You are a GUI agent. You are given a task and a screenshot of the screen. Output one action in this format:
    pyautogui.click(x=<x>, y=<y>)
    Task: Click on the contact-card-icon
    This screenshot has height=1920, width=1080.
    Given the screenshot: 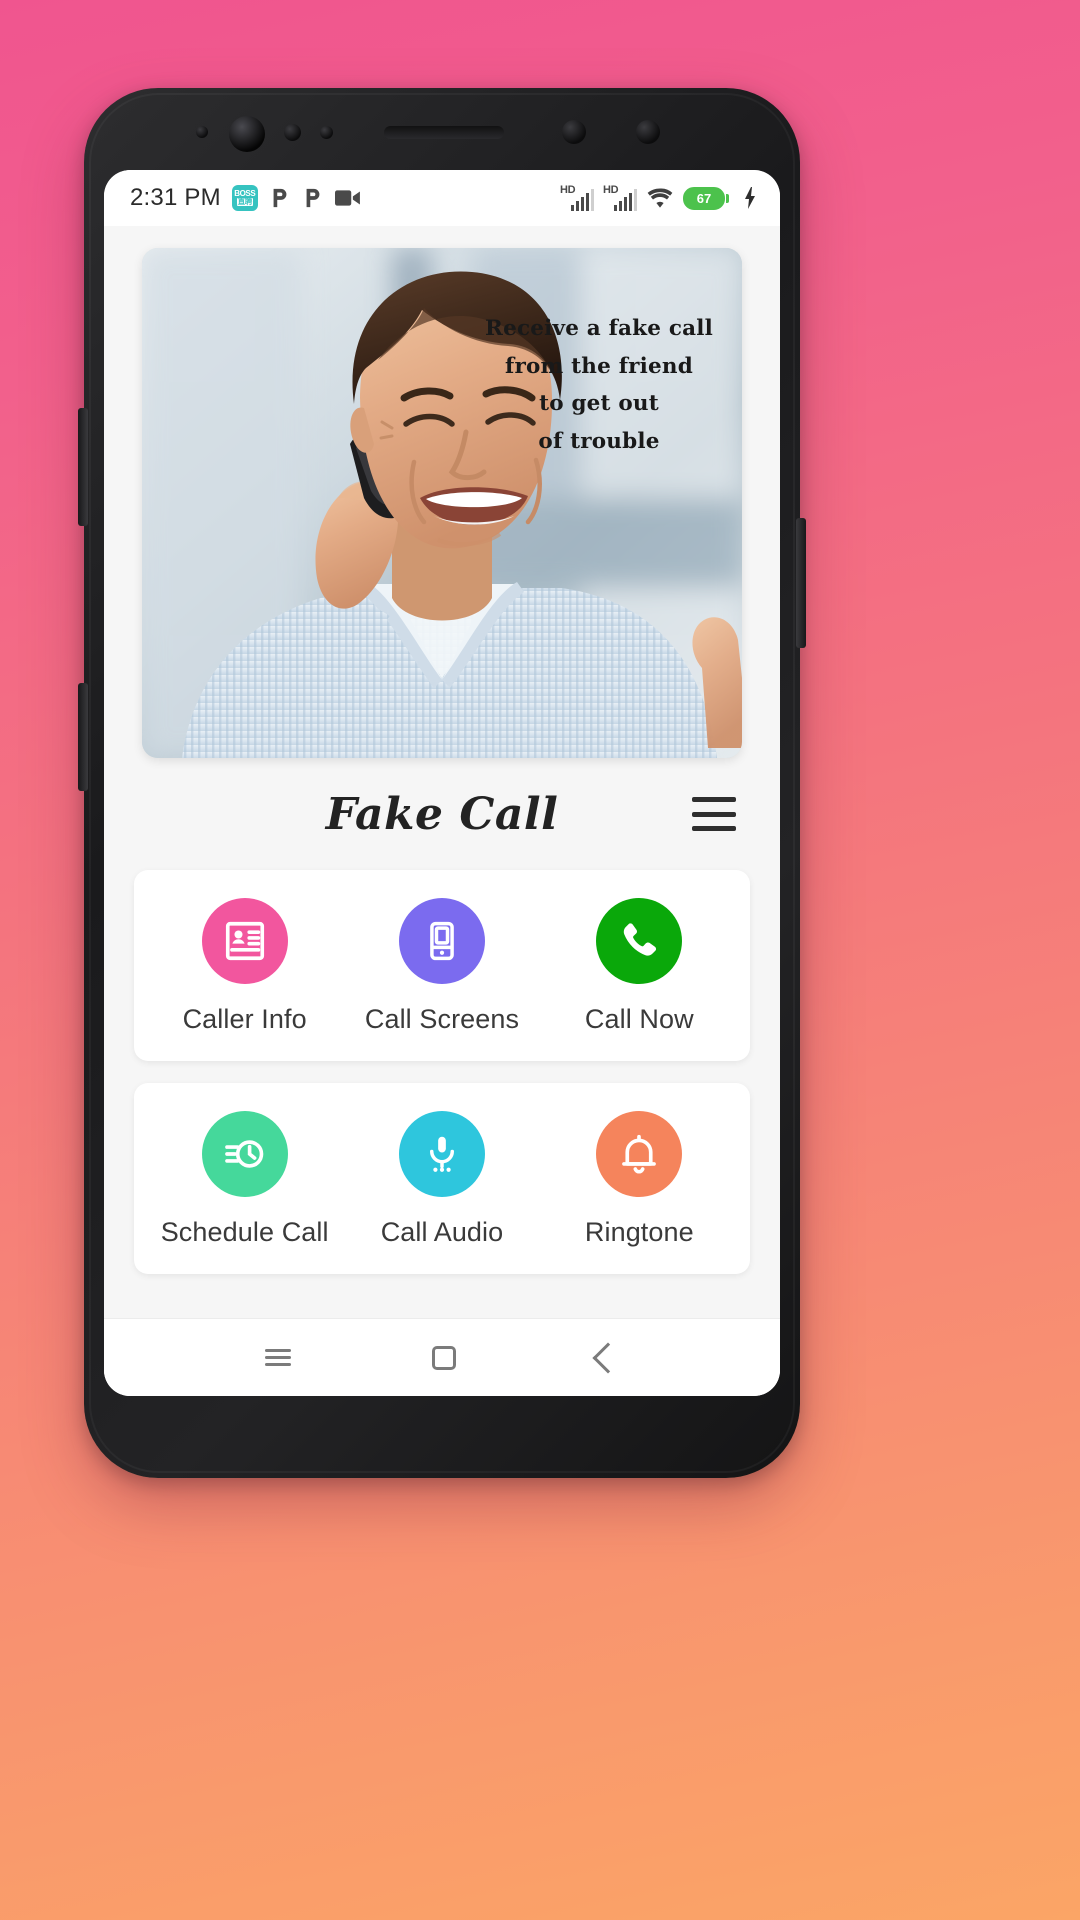 What is the action you would take?
    pyautogui.click(x=244, y=941)
    